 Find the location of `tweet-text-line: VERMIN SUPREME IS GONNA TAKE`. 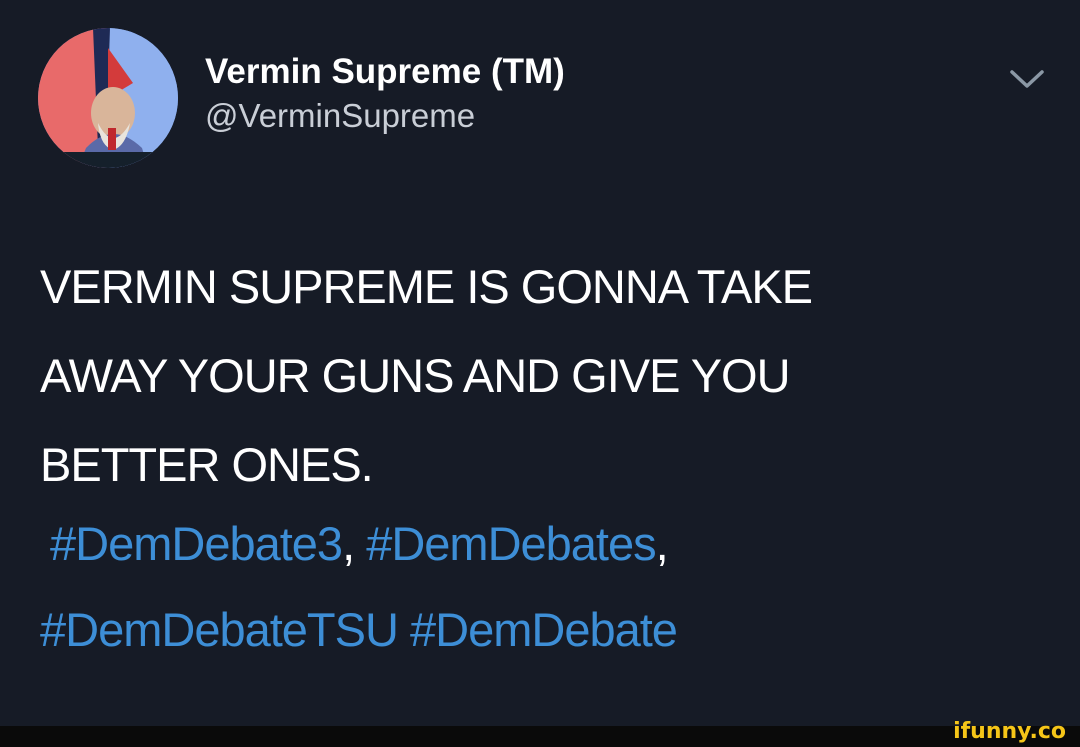

tweet-text-line: VERMIN SUPREME IS GONNA TAKE is located at coordinates (426, 286).